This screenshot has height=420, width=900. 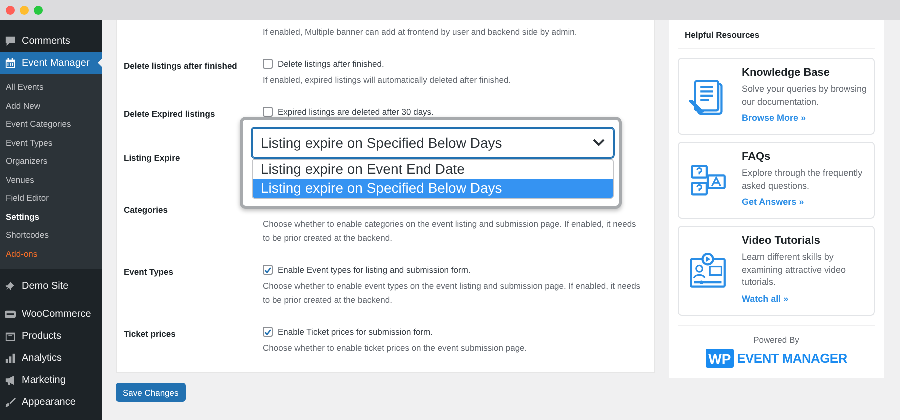 What do you see at coordinates (757, 157) in the screenshot?
I see `card-title: FAQs` at bounding box center [757, 157].